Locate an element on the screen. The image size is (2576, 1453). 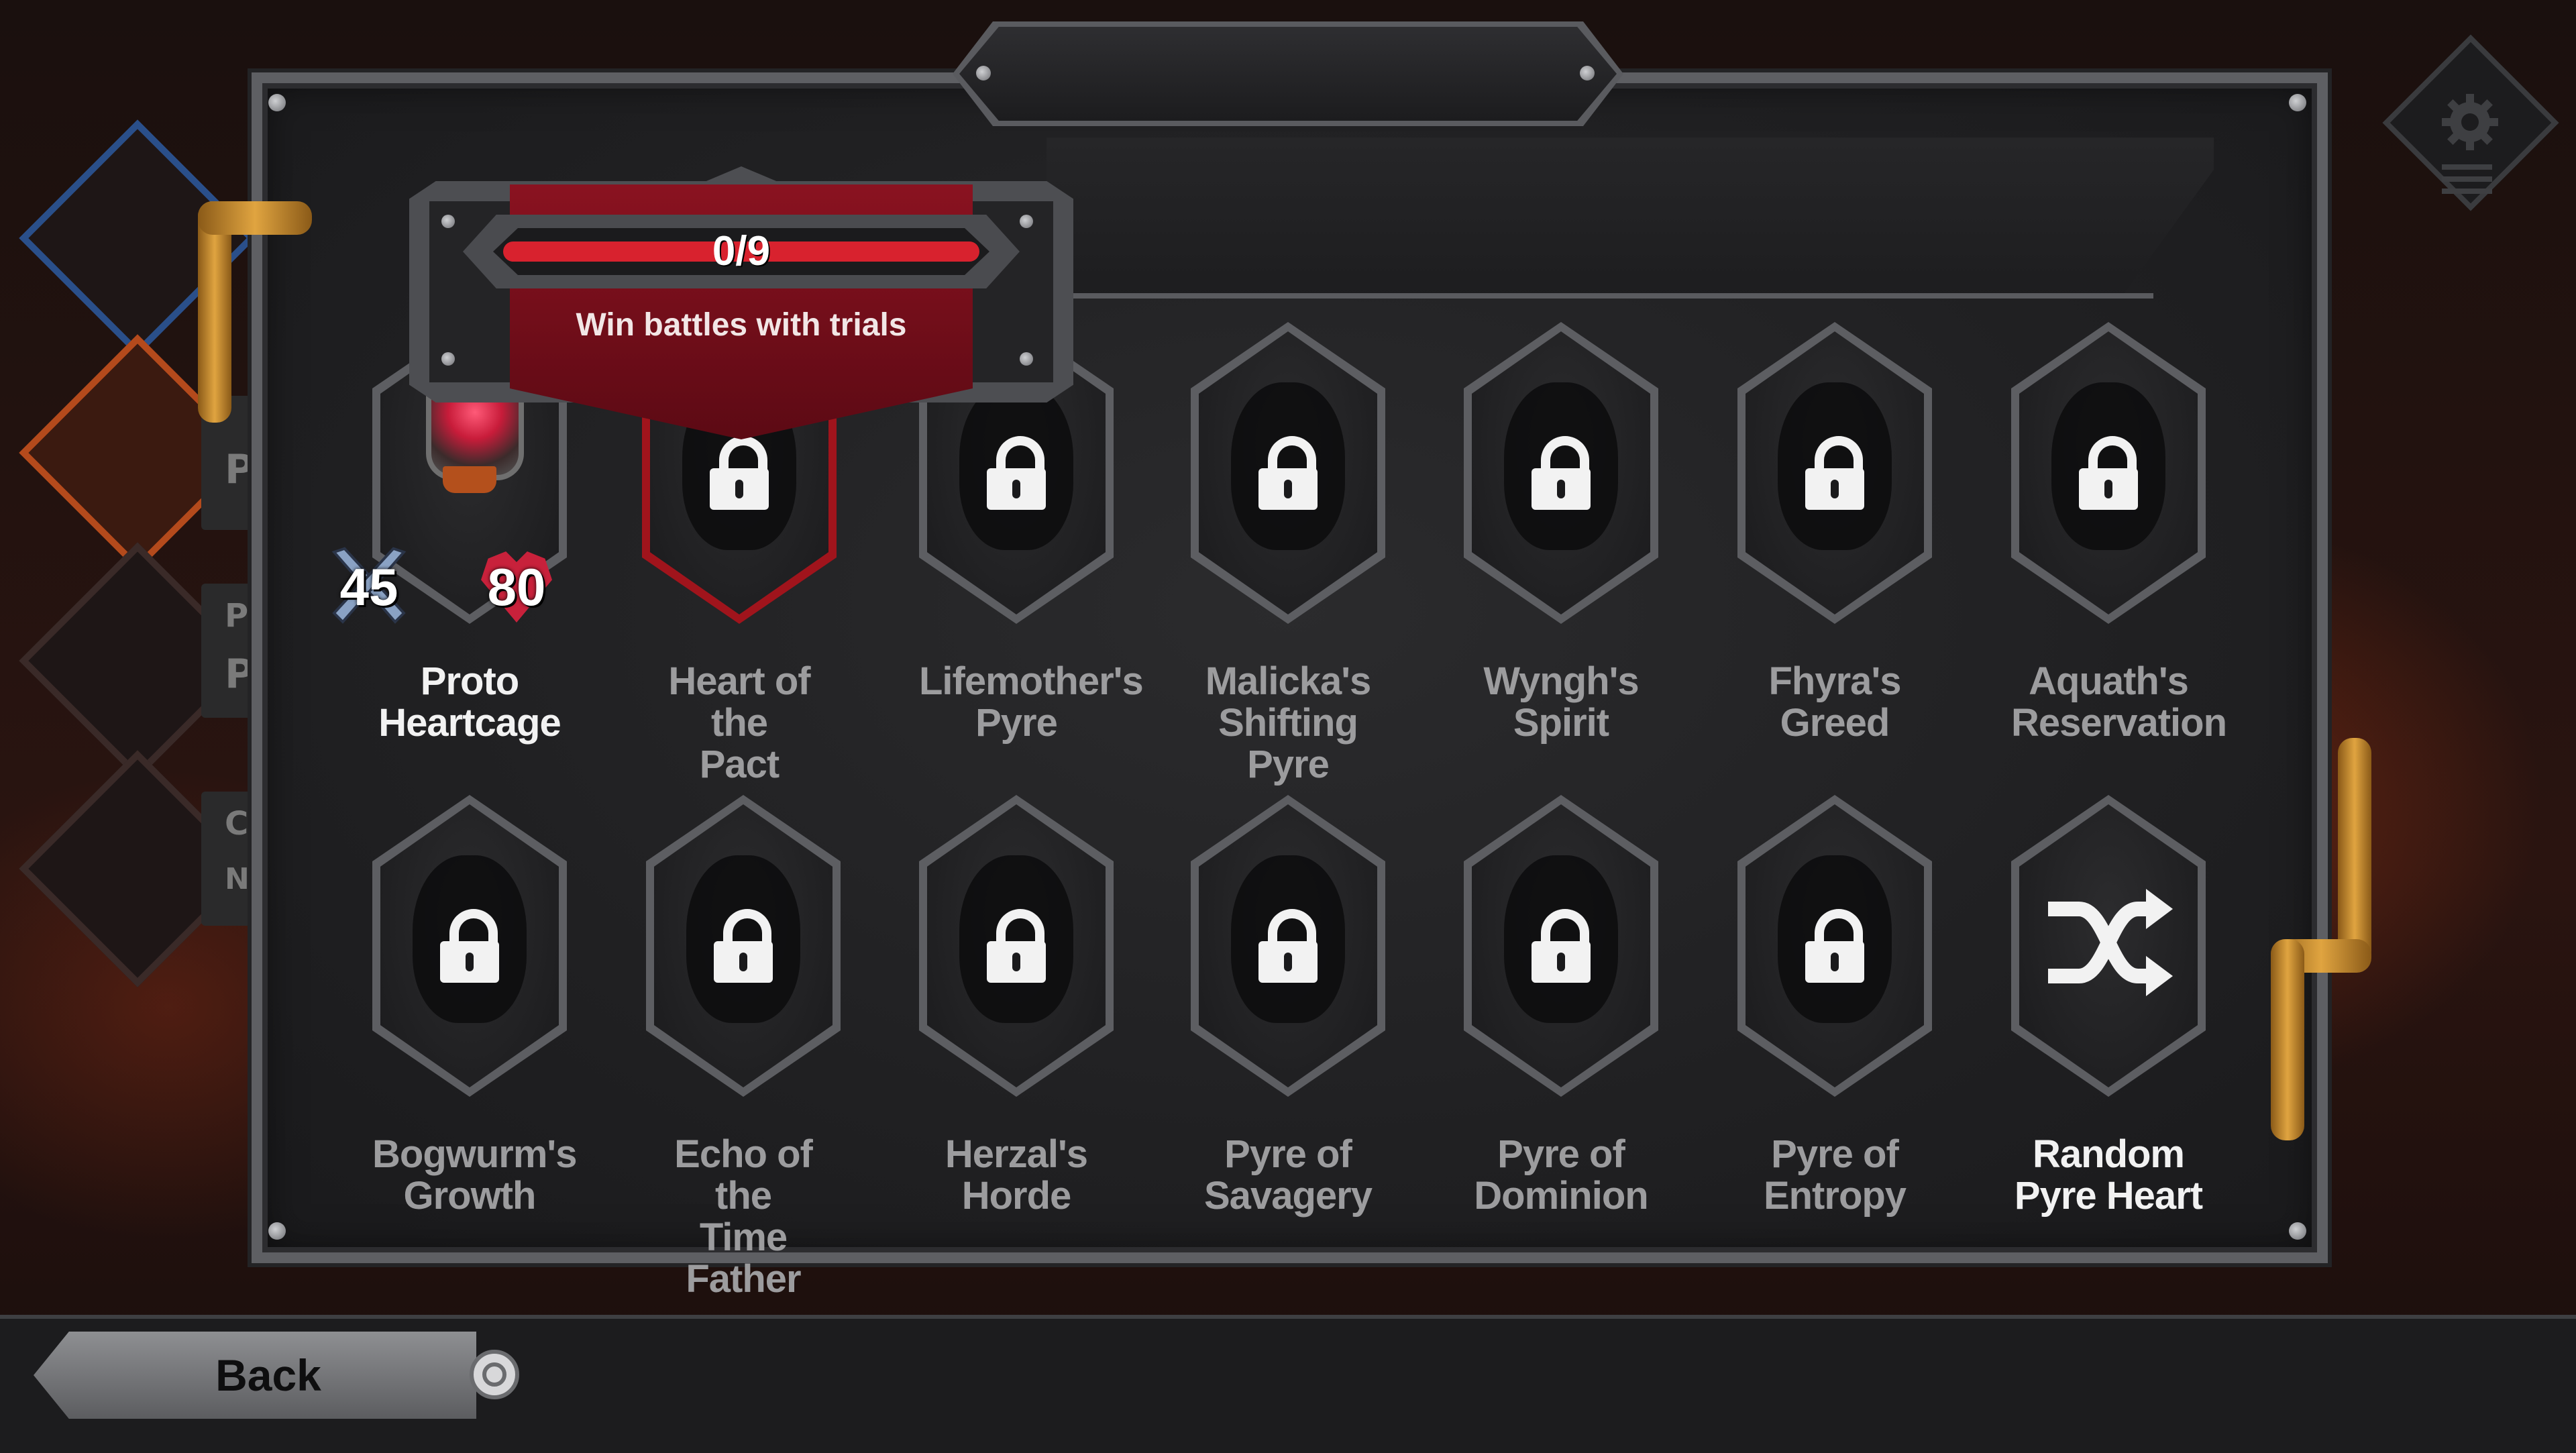
pyre-heart-slot-pyre-of-dominion: Pyre of Dominion is located at coordinates (1561, 1006).